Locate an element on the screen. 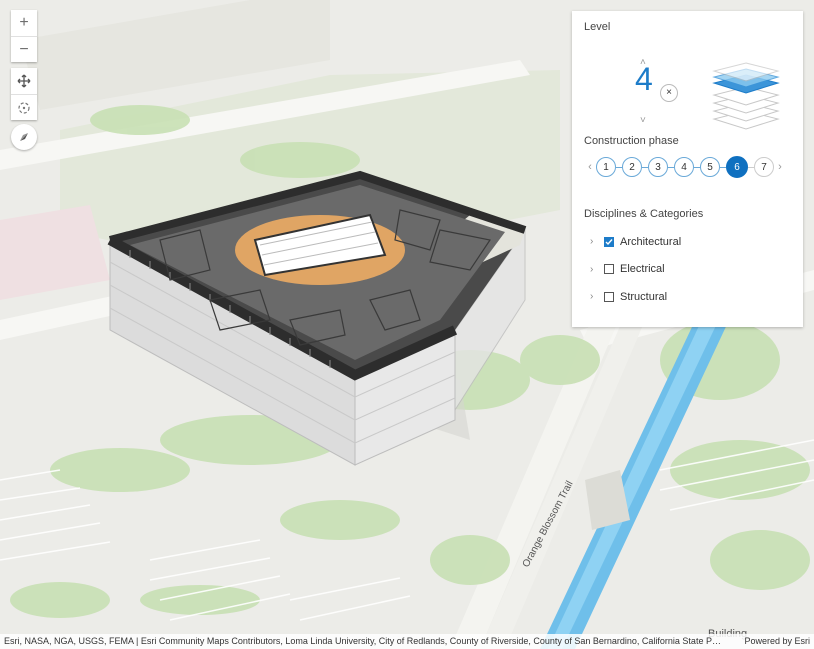 The height and width of the screenshot is (649, 814). phase-6: 6 is located at coordinates (737, 167).